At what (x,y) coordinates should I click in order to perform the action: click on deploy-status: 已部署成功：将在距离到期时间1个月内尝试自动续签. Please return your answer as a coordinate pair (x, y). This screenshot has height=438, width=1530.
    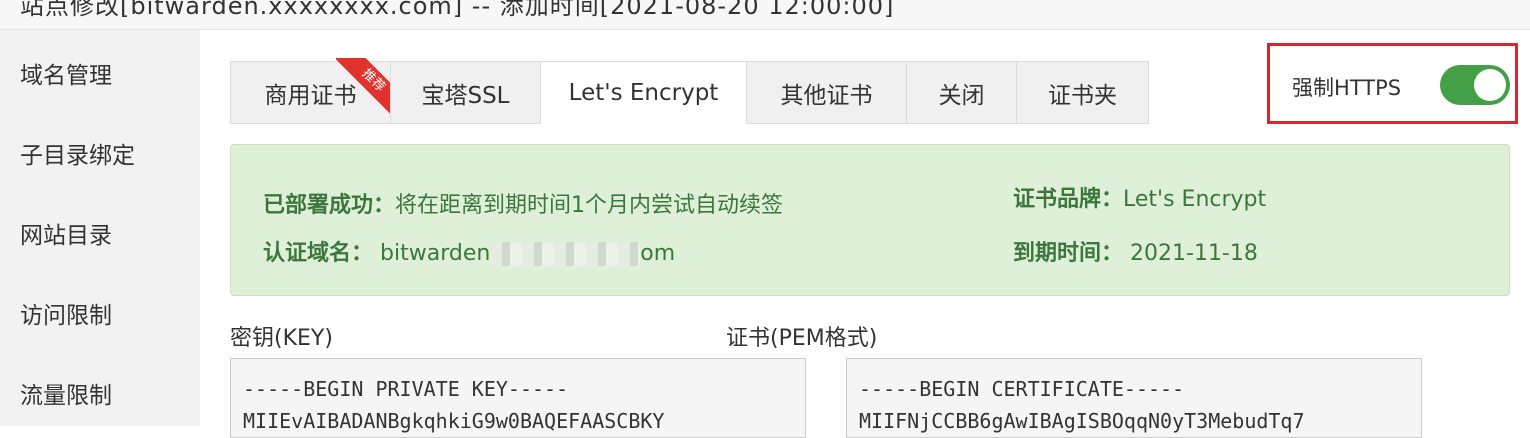
    Looking at the image, I should click on (523, 203).